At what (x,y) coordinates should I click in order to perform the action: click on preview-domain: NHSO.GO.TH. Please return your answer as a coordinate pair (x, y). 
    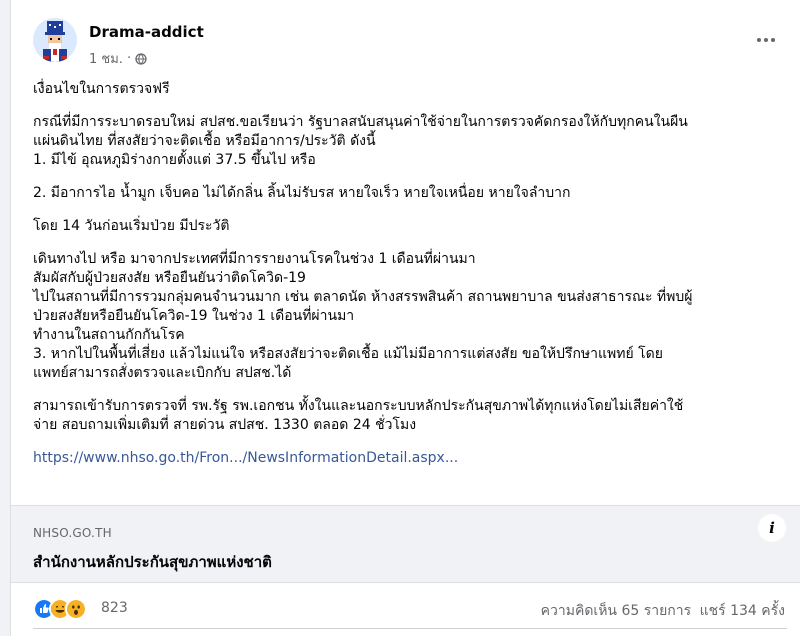
    Looking at the image, I should click on (72, 533).